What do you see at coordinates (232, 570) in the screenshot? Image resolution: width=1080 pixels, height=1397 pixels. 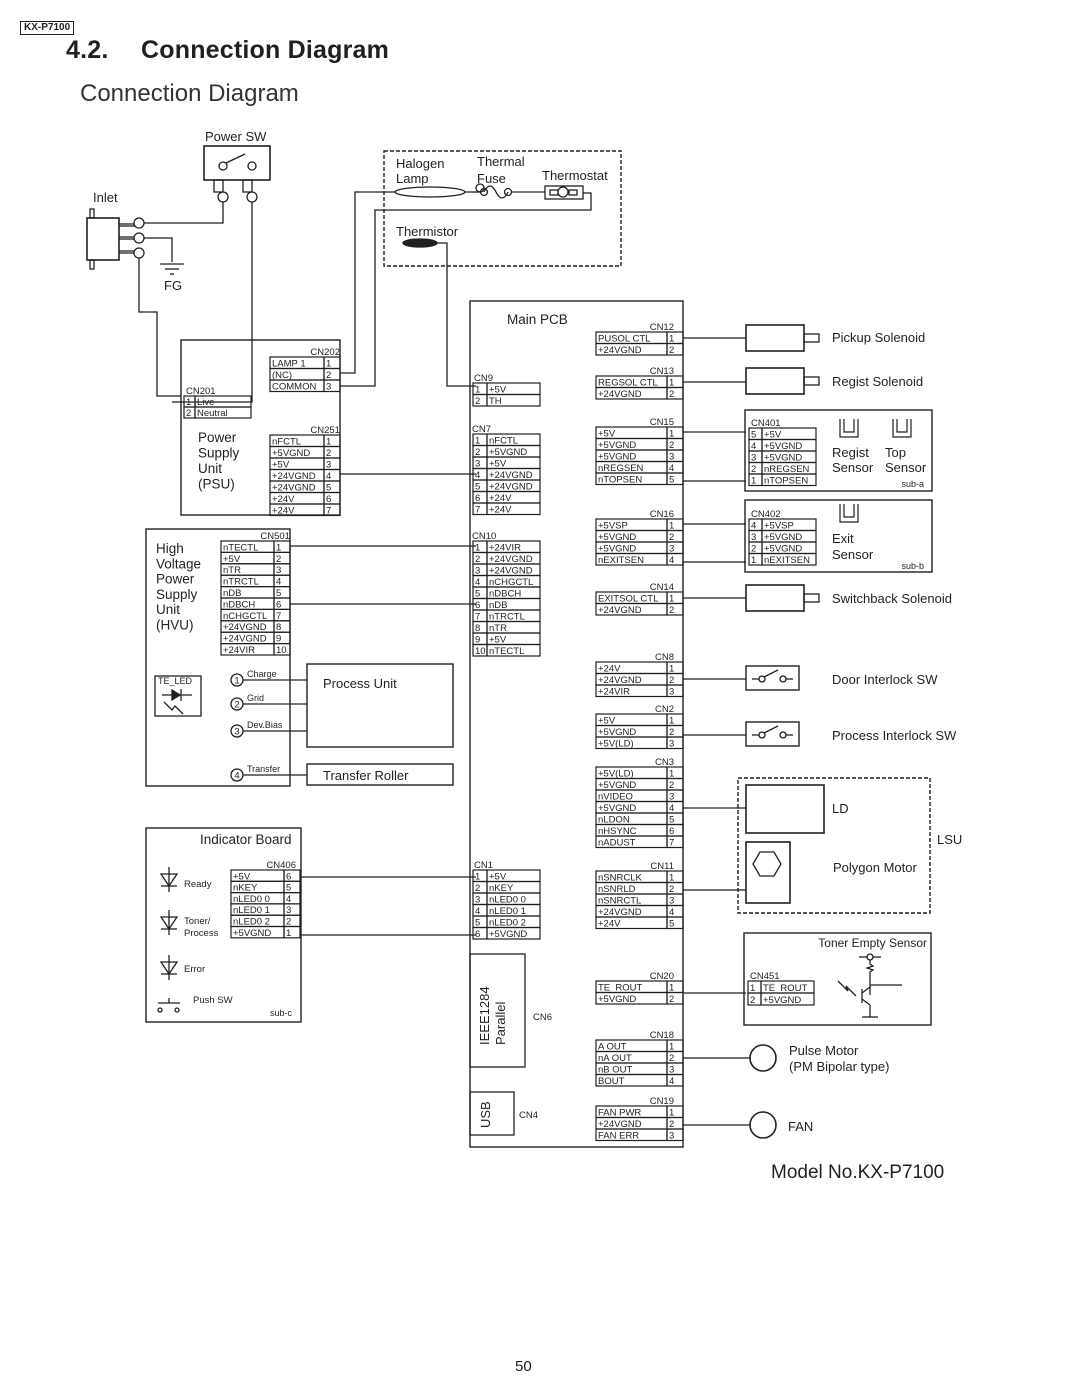 I see `connector-cn501-pin-text: nTR` at bounding box center [232, 570].